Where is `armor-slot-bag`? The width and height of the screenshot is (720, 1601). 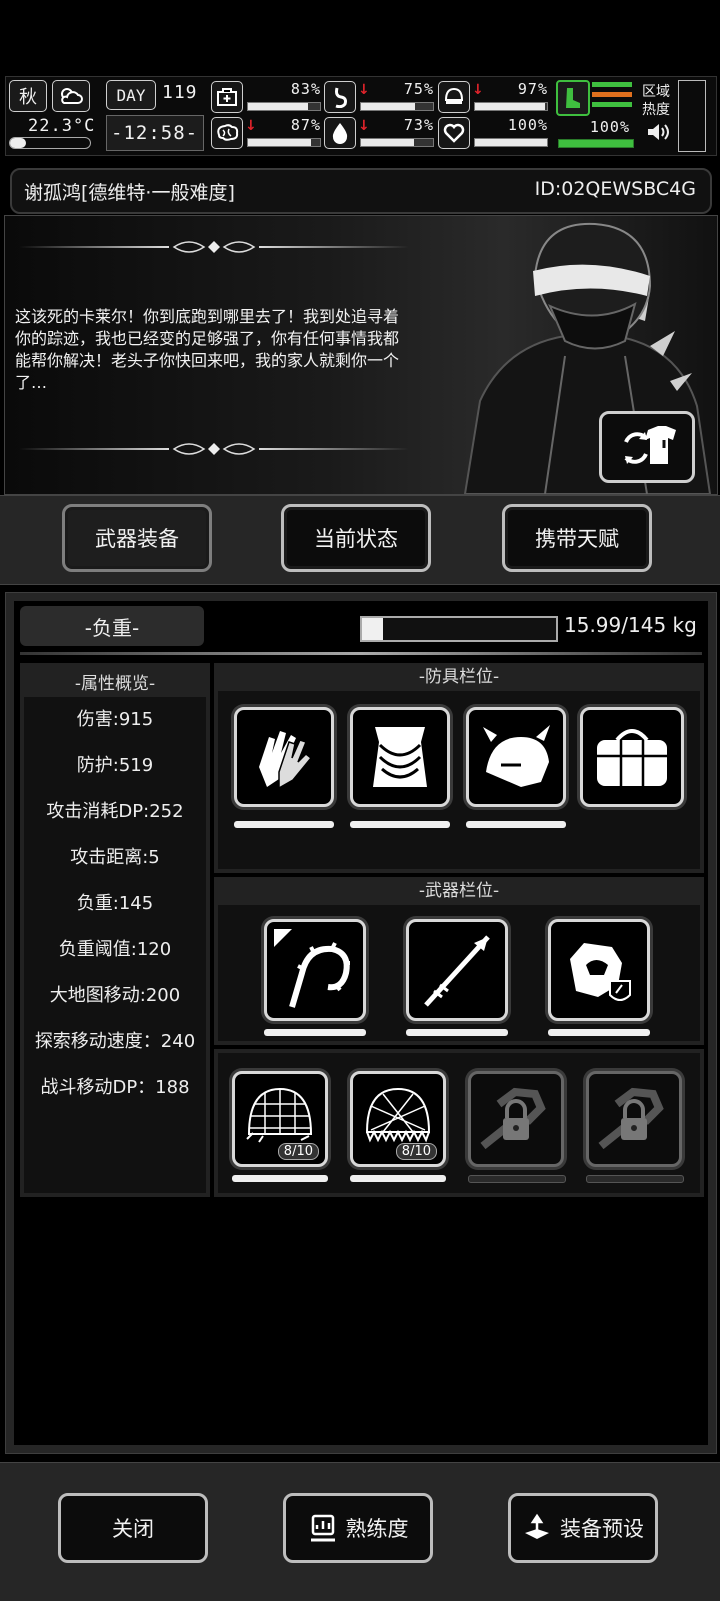
armor-slot-bag is located at coordinates (632, 757).